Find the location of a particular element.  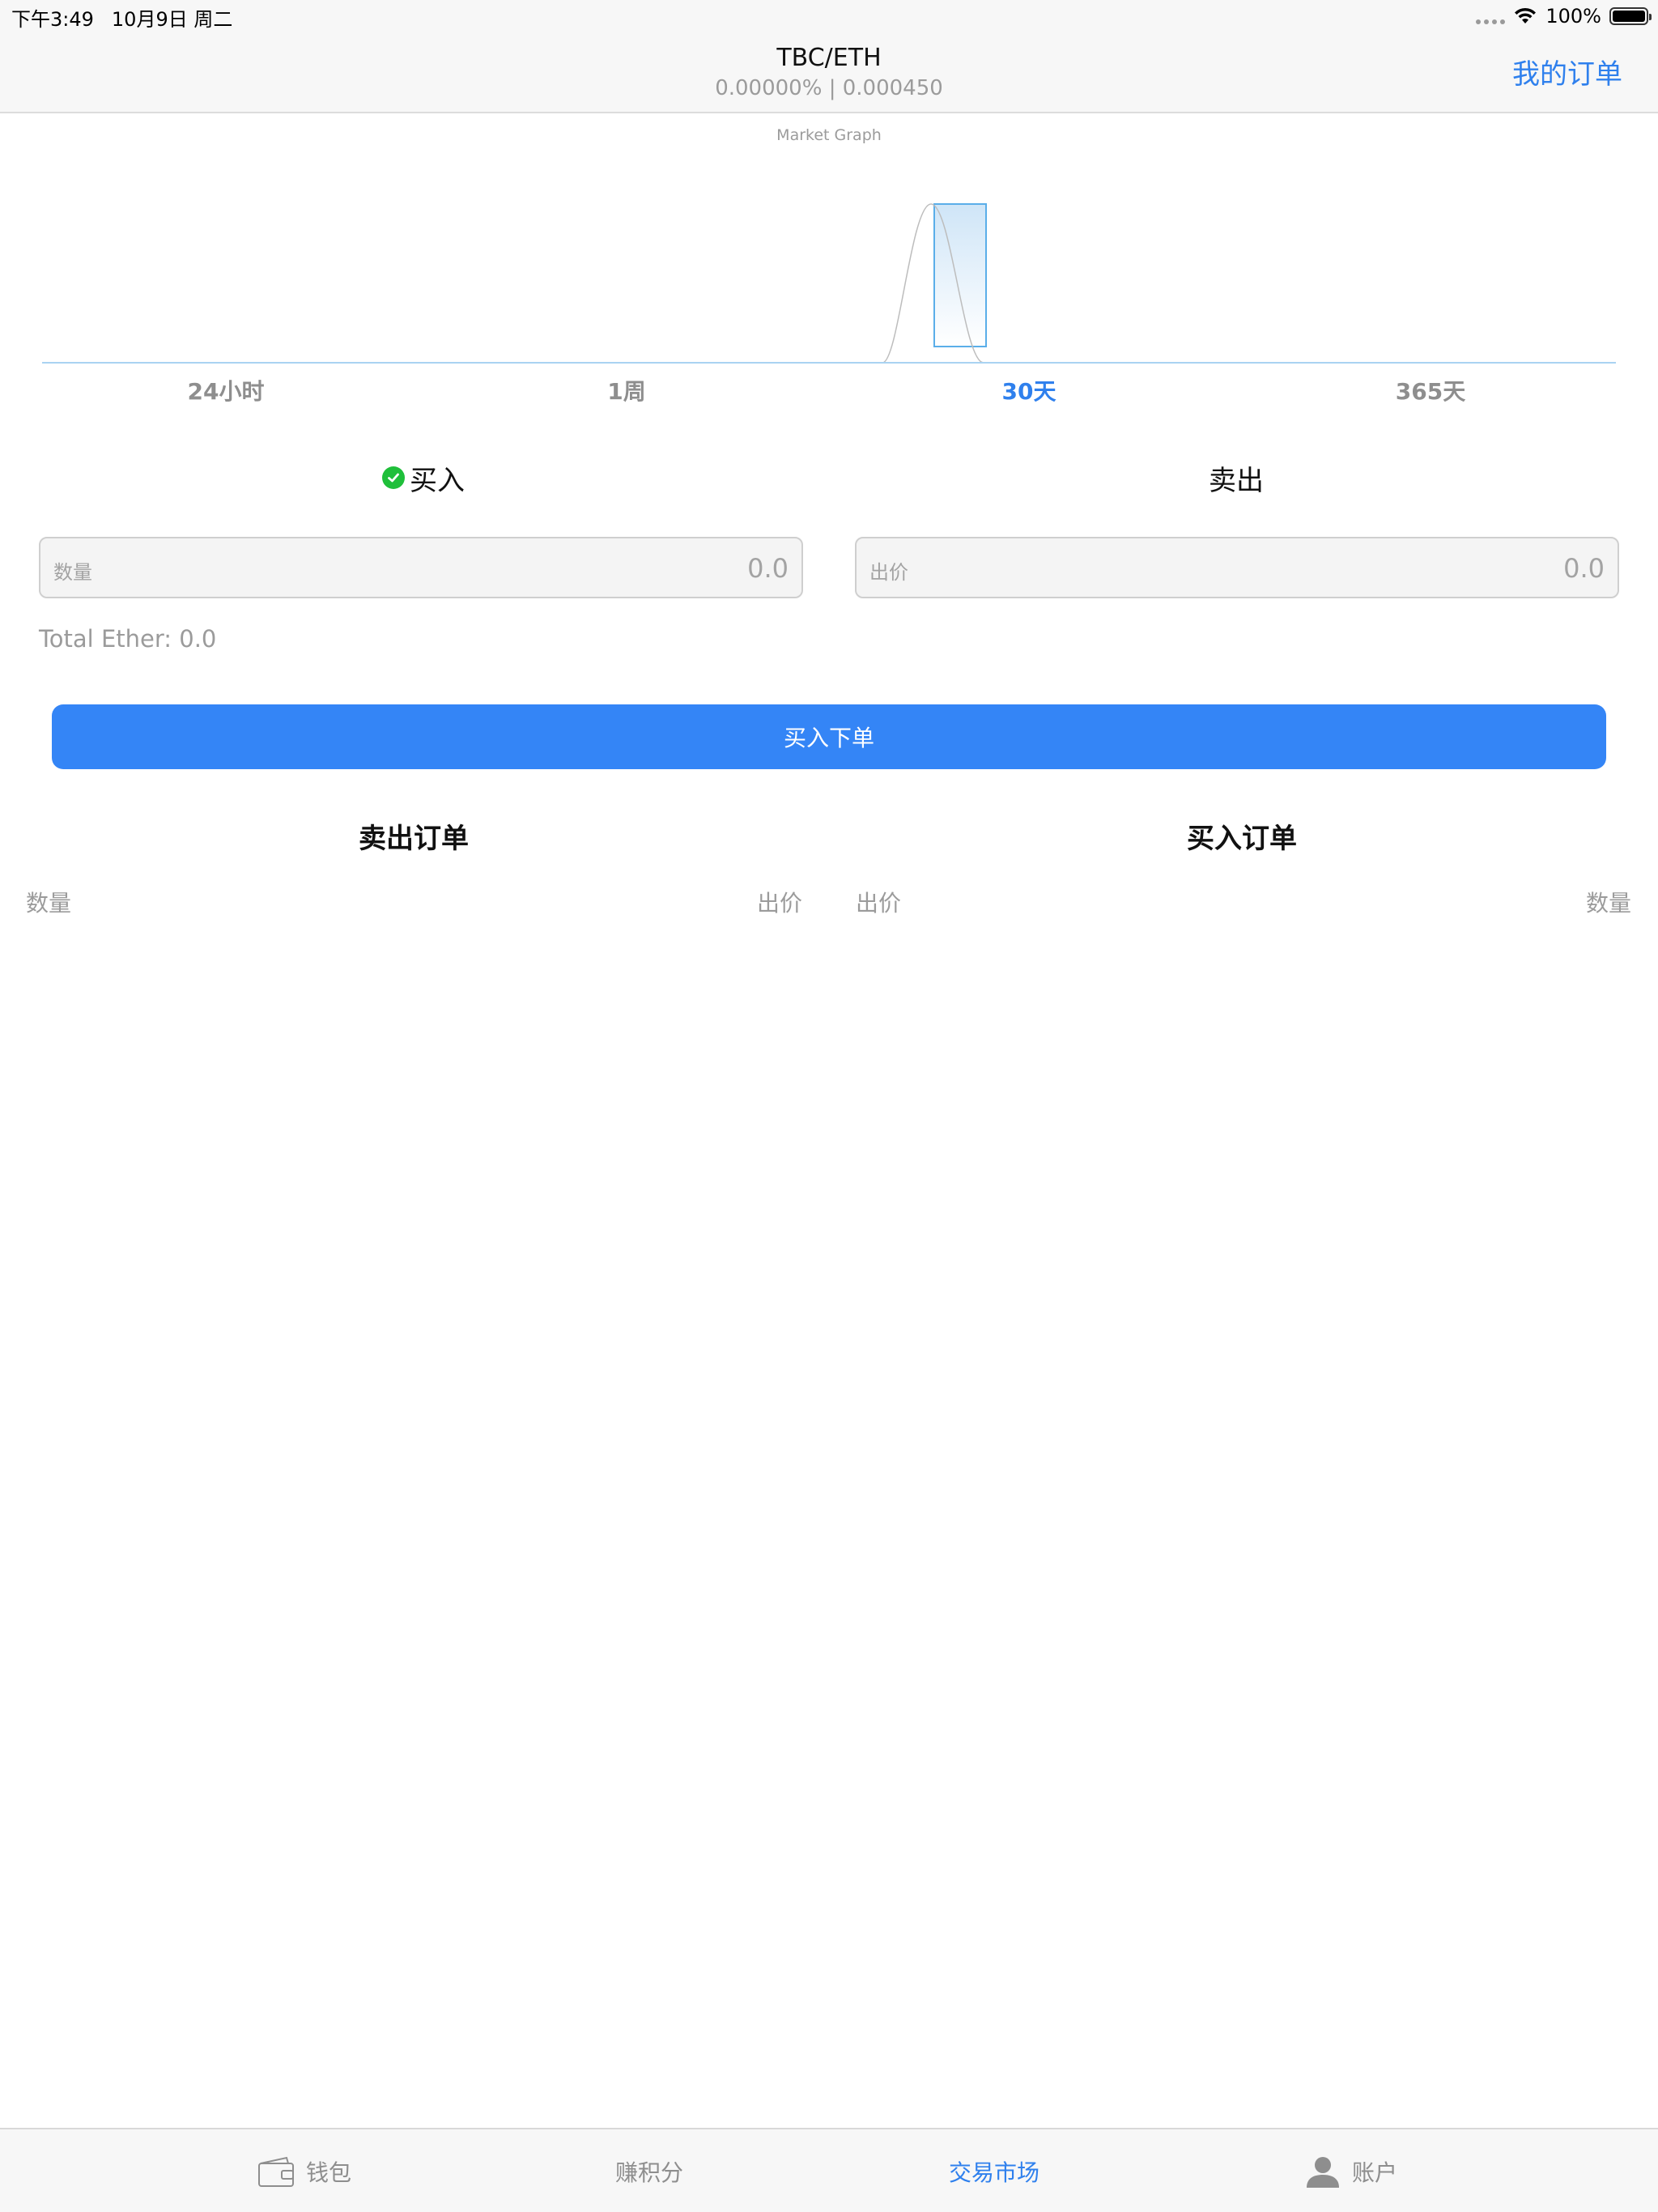

range-tab-24h: 24小时 is located at coordinates (225, 390).